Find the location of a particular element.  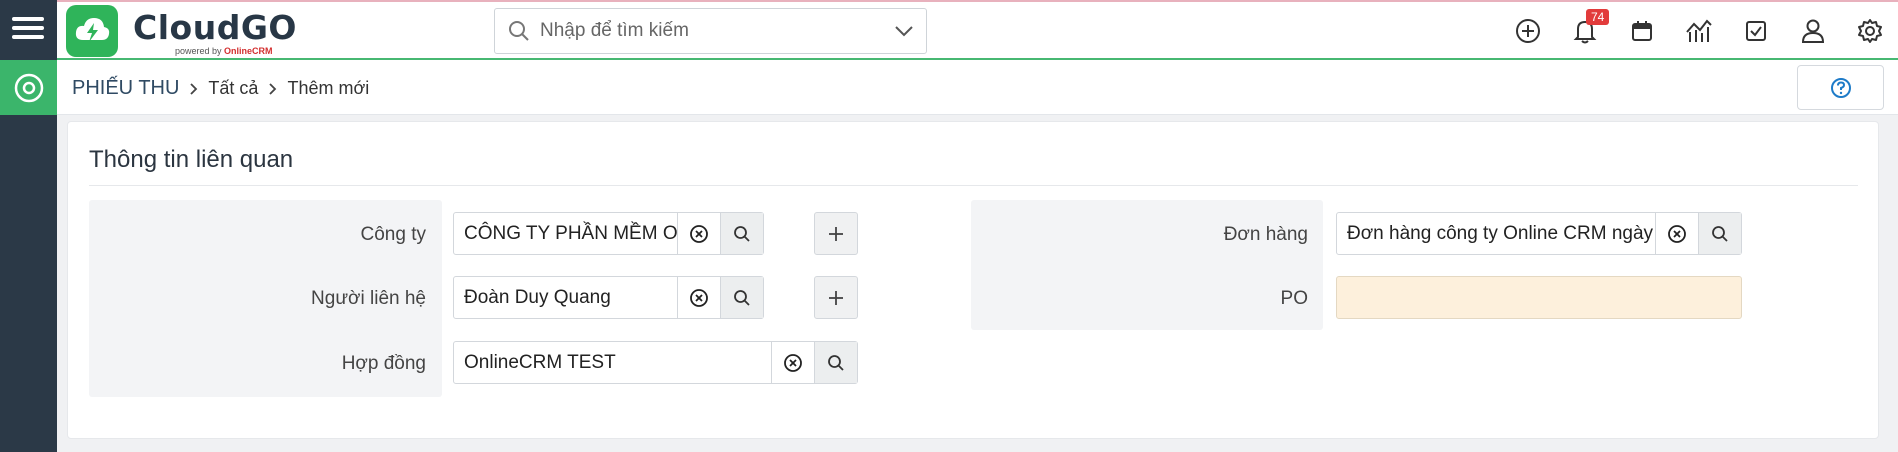

company-value: CÔNG TY PHẦN MỀM ONLIN is located at coordinates (565, 233).